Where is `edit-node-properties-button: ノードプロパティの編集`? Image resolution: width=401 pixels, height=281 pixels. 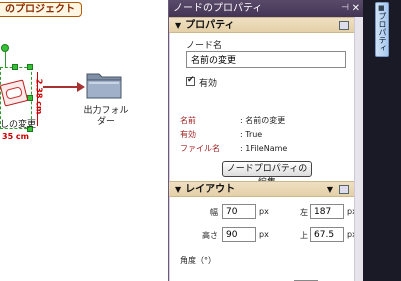
edit-node-properties-button: ノードプロパティの編集 is located at coordinates (267, 174).